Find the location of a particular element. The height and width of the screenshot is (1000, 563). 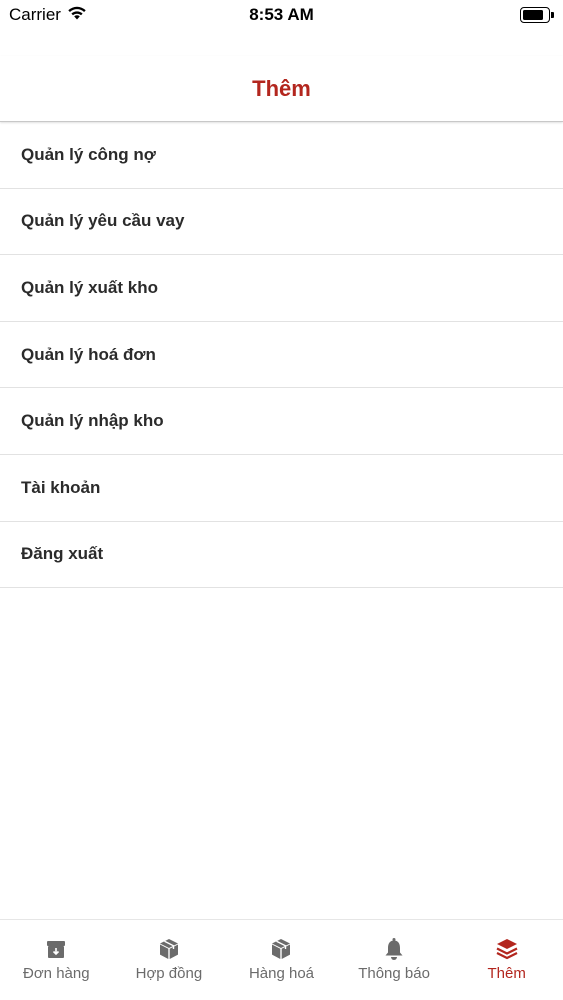

tab-contracts: Hợp đồng is located at coordinates (169, 960).